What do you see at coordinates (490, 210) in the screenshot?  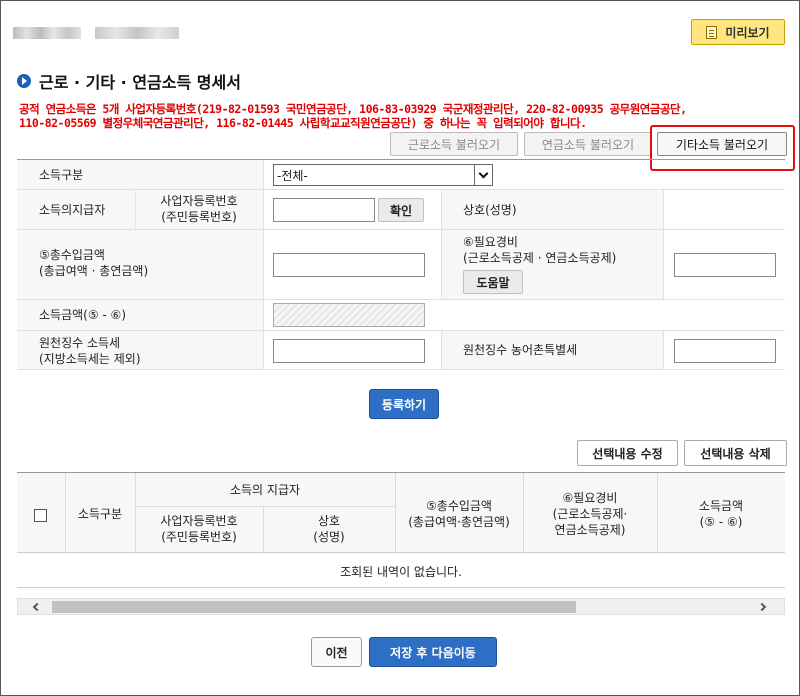 I see `company-label: 상호(성명)` at bounding box center [490, 210].